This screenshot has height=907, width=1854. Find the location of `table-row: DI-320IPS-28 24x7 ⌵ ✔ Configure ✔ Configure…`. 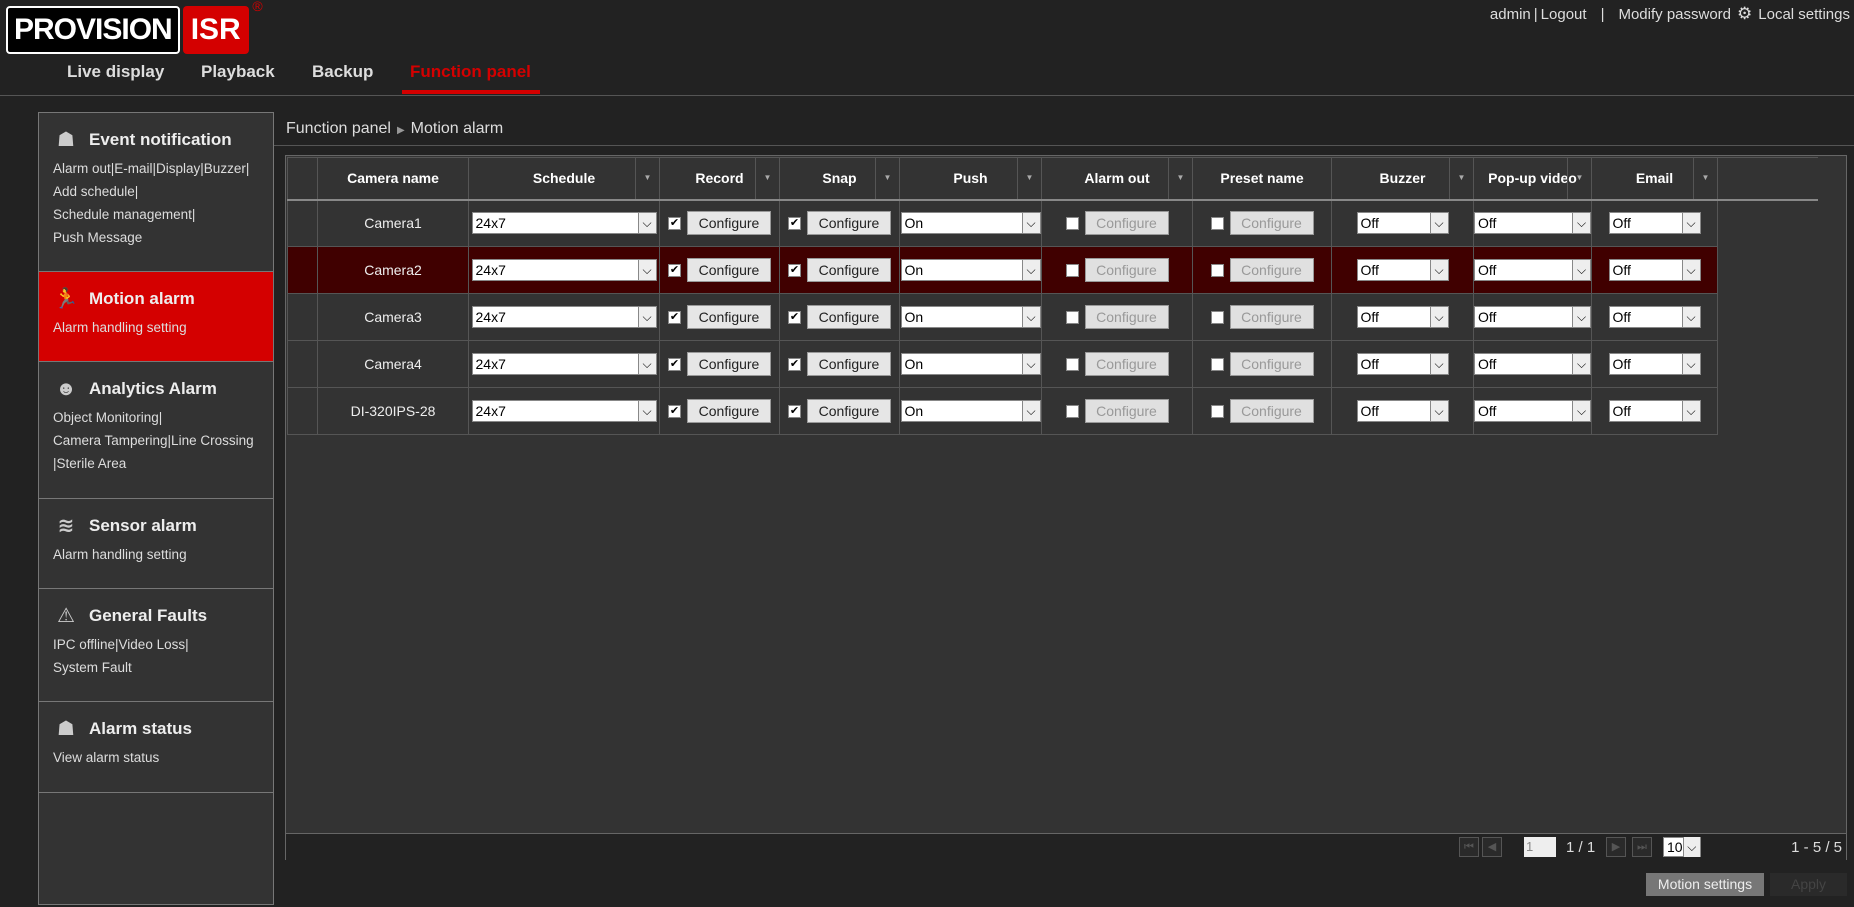

table-row: DI-320IPS-28 24x7 ⌵ ✔ Configure ✔ Configure… is located at coordinates (1052, 411).